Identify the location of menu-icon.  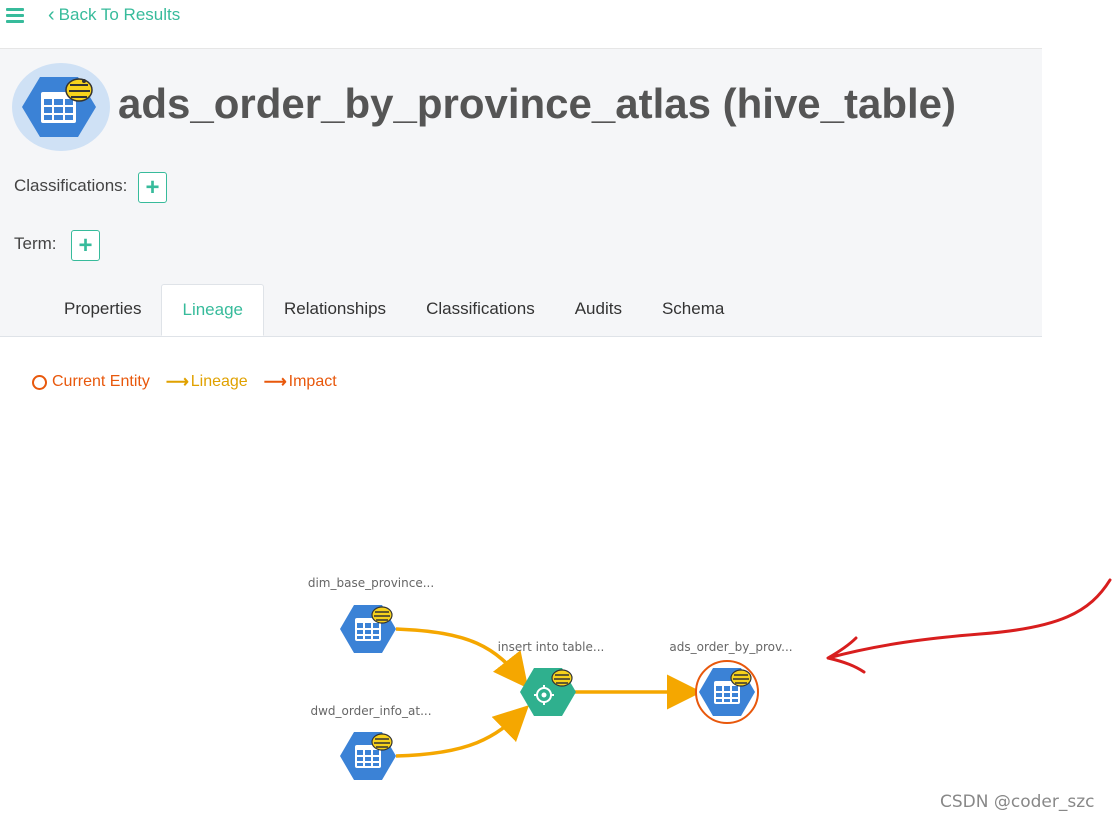
(15, 15).